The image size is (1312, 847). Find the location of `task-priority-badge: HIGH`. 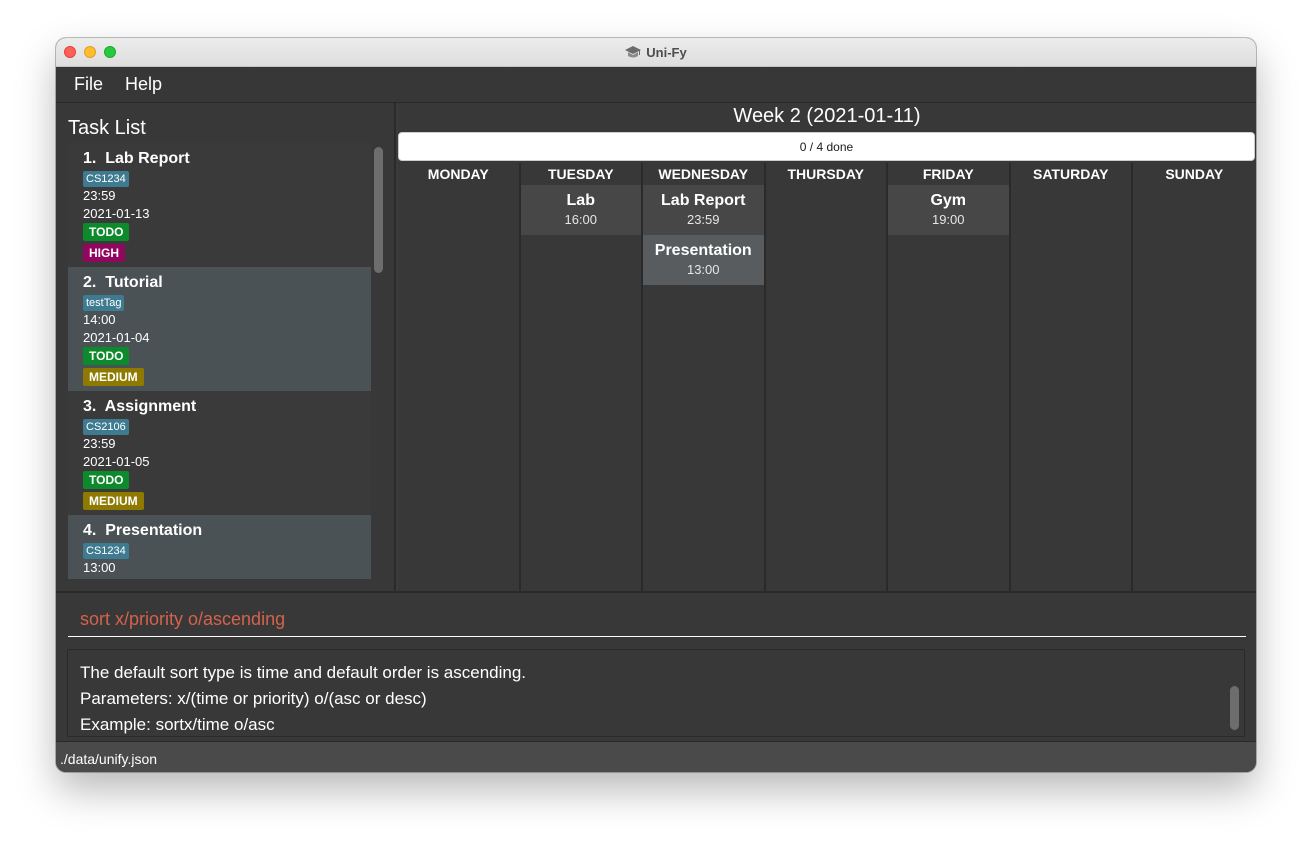

task-priority-badge: HIGH is located at coordinates (104, 253).